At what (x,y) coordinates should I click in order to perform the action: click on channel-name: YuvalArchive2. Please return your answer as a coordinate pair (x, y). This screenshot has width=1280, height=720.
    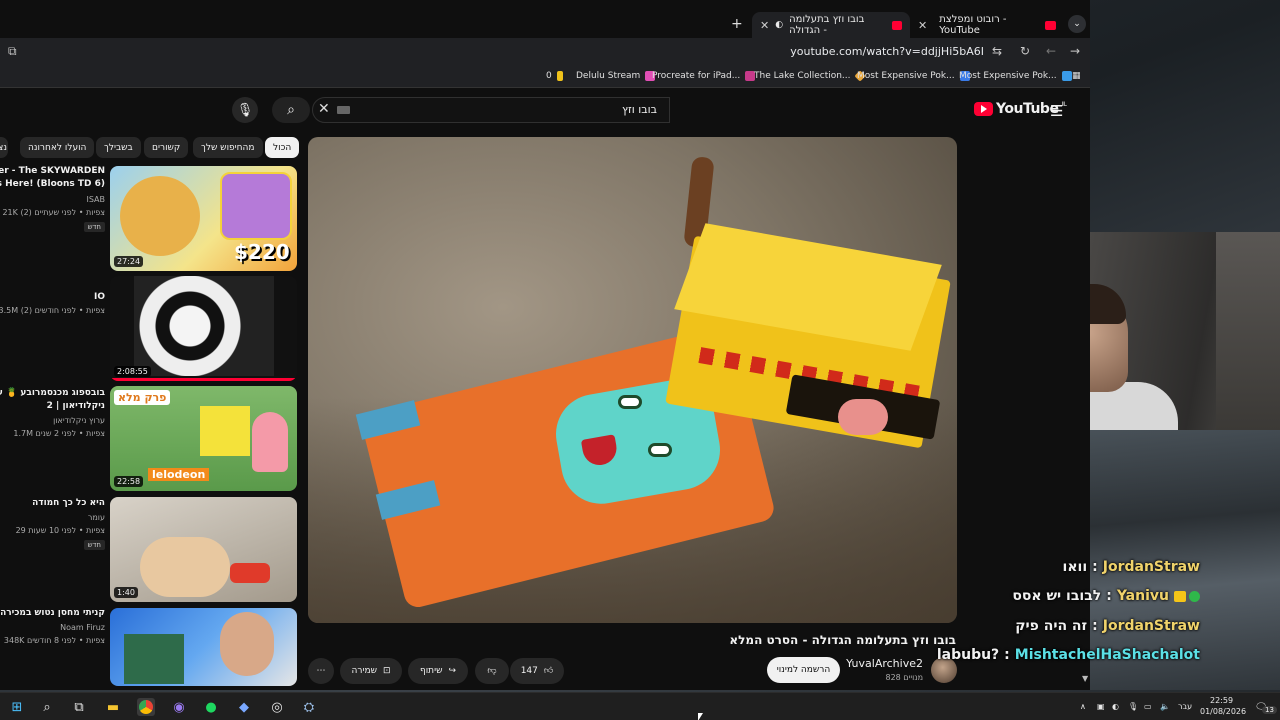
    Looking at the image, I should click on (884, 663).